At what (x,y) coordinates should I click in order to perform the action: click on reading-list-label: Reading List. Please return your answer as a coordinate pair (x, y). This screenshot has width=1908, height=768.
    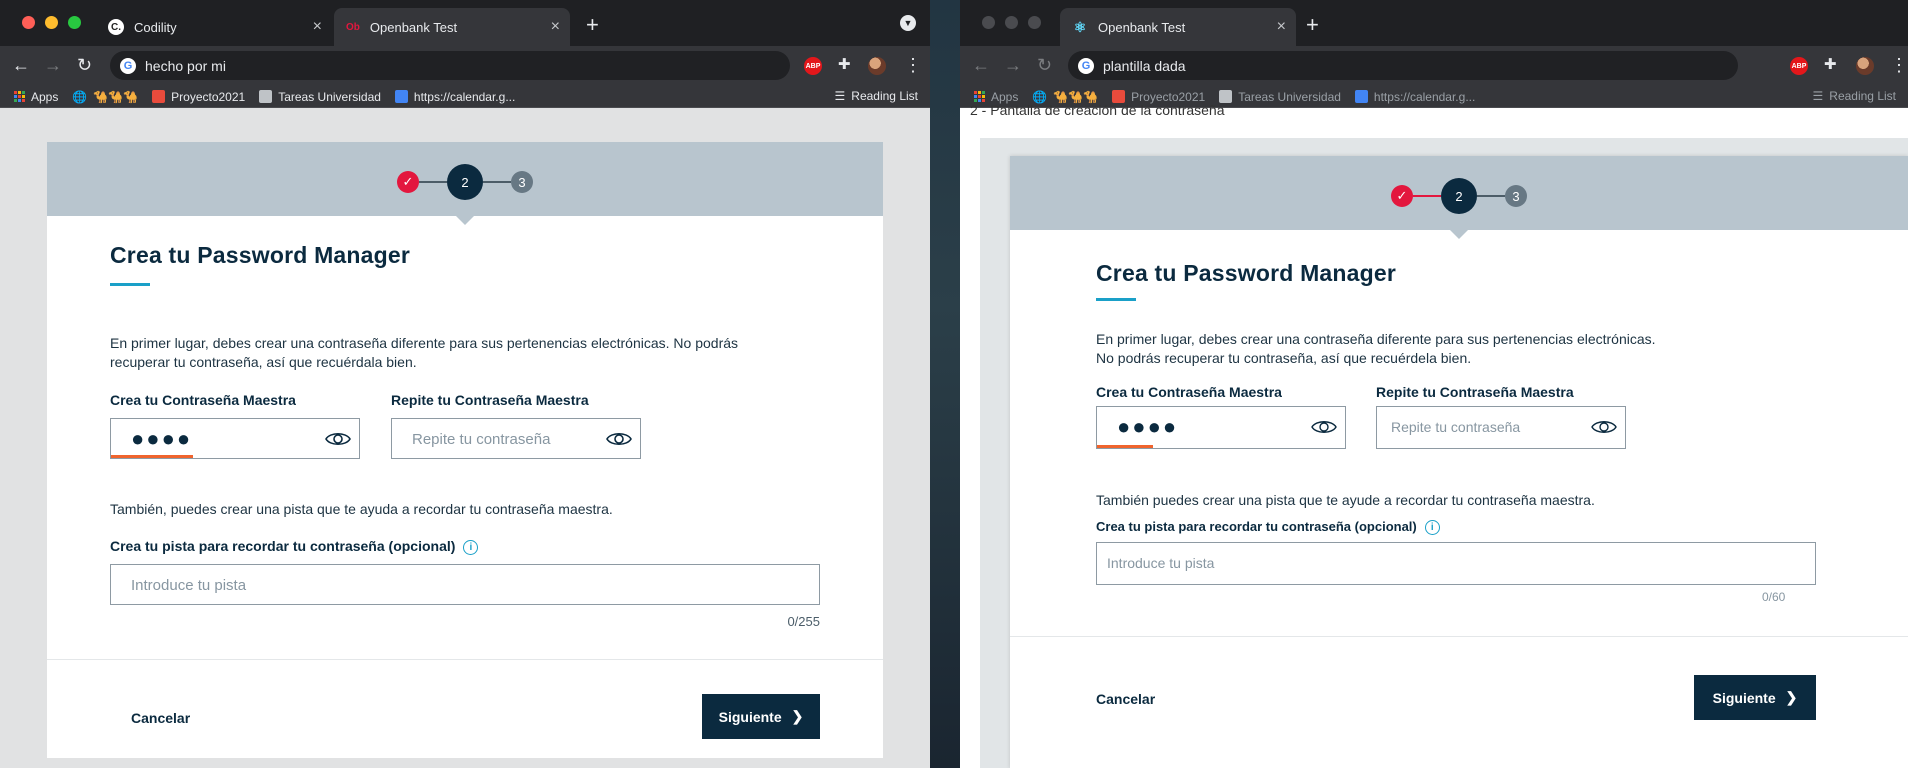
    Looking at the image, I should click on (884, 96).